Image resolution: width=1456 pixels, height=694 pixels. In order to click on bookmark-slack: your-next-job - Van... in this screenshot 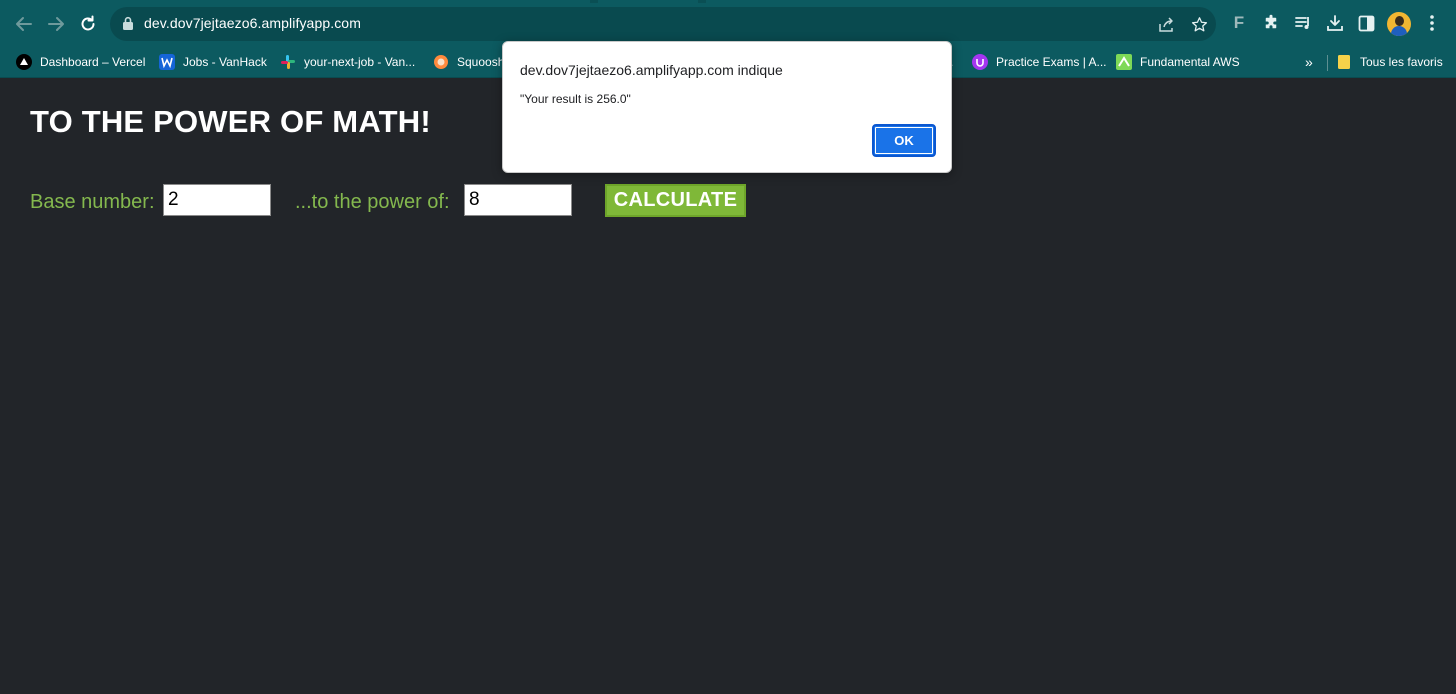, I will do `click(347, 62)`.